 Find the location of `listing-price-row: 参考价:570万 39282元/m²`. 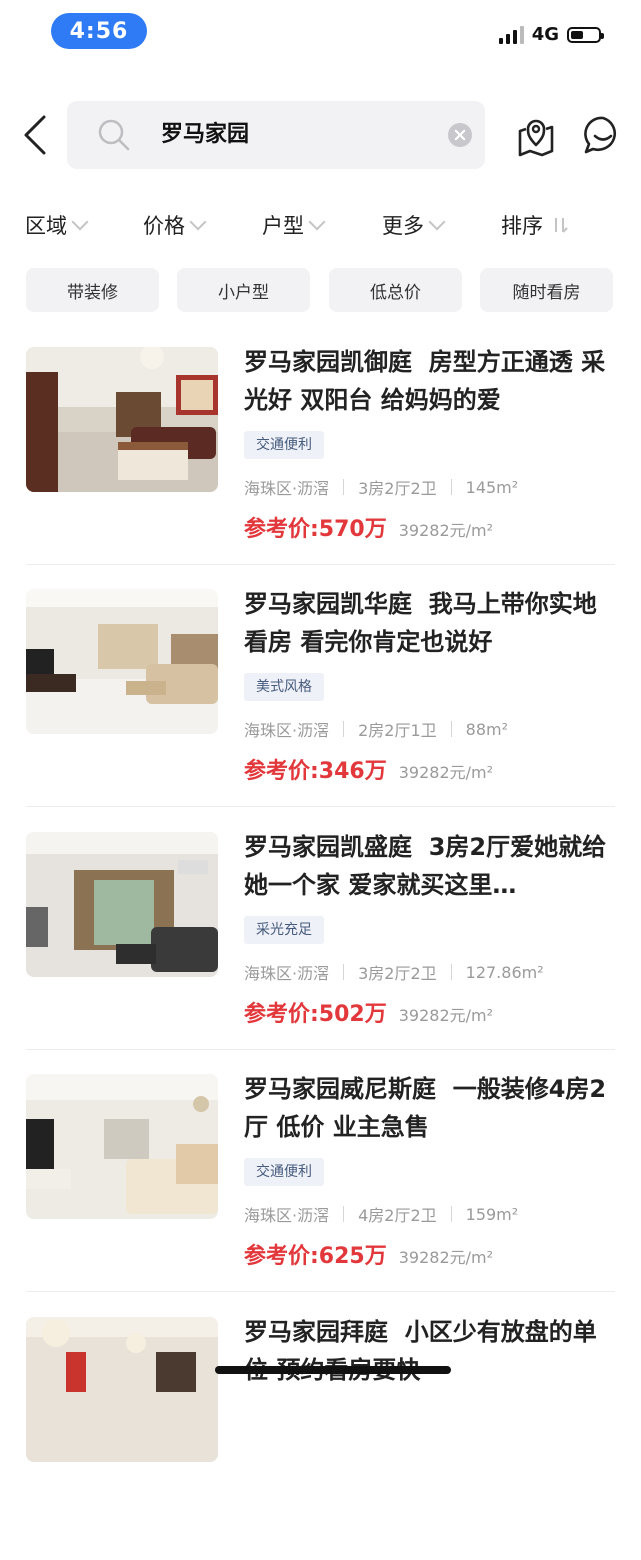

listing-price-row: 参考价:570万 39282元/m² is located at coordinates (368, 527).